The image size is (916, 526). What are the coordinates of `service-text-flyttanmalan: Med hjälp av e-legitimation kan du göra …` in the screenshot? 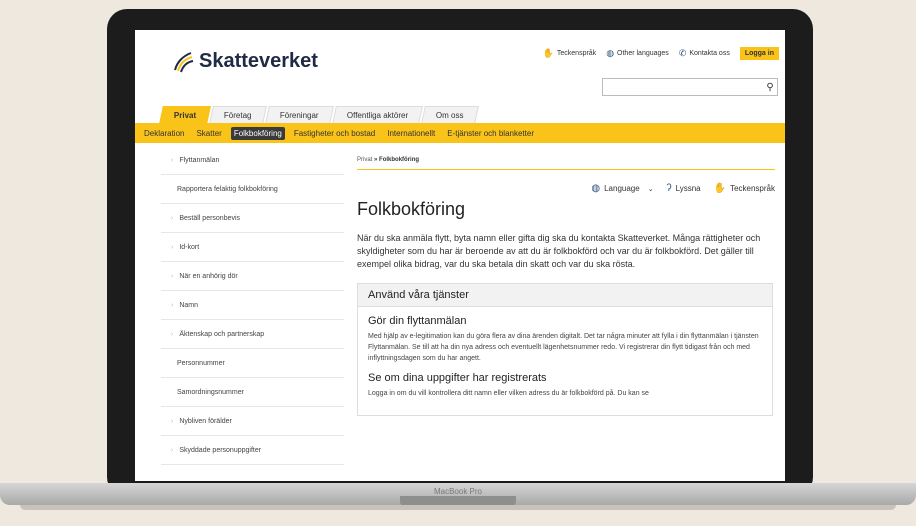 It's located at (563, 347).